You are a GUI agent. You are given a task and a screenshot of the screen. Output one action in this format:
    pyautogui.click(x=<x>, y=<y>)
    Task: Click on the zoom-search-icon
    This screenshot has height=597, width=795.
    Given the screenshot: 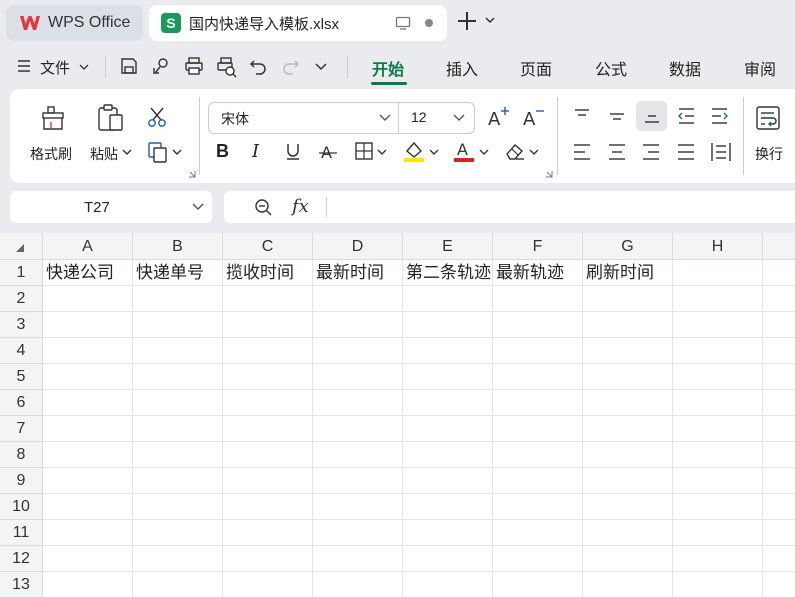 What is the action you would take?
    pyautogui.click(x=263, y=207)
    